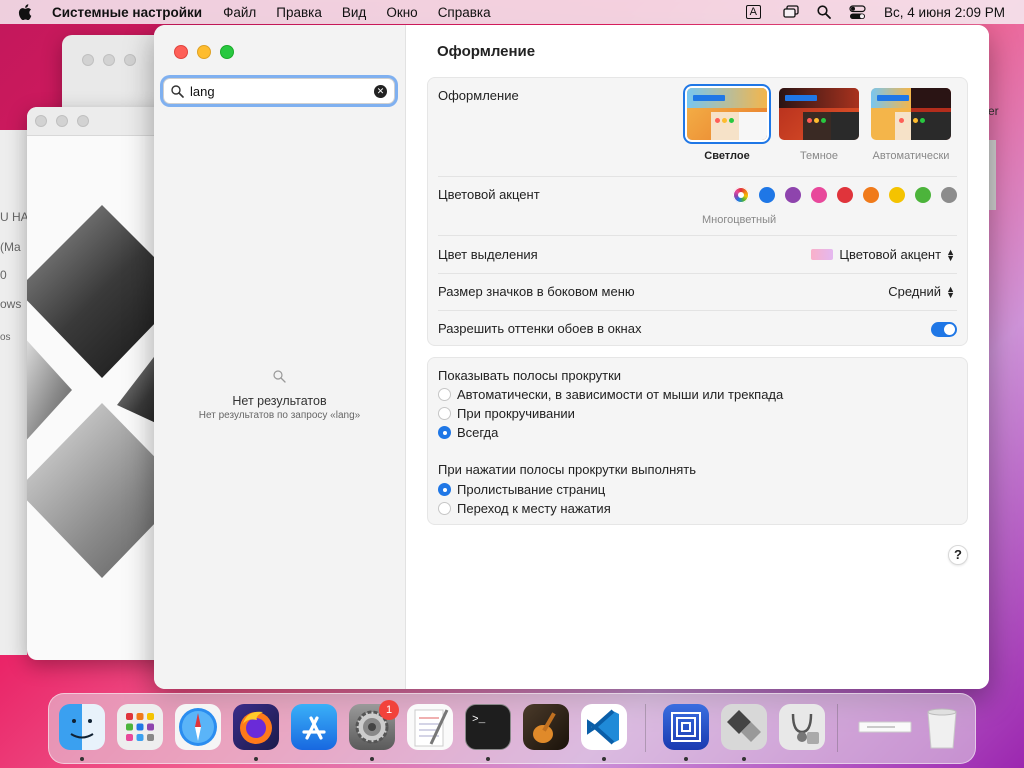  I want to click on accent-pink-swatch, so click(819, 195).